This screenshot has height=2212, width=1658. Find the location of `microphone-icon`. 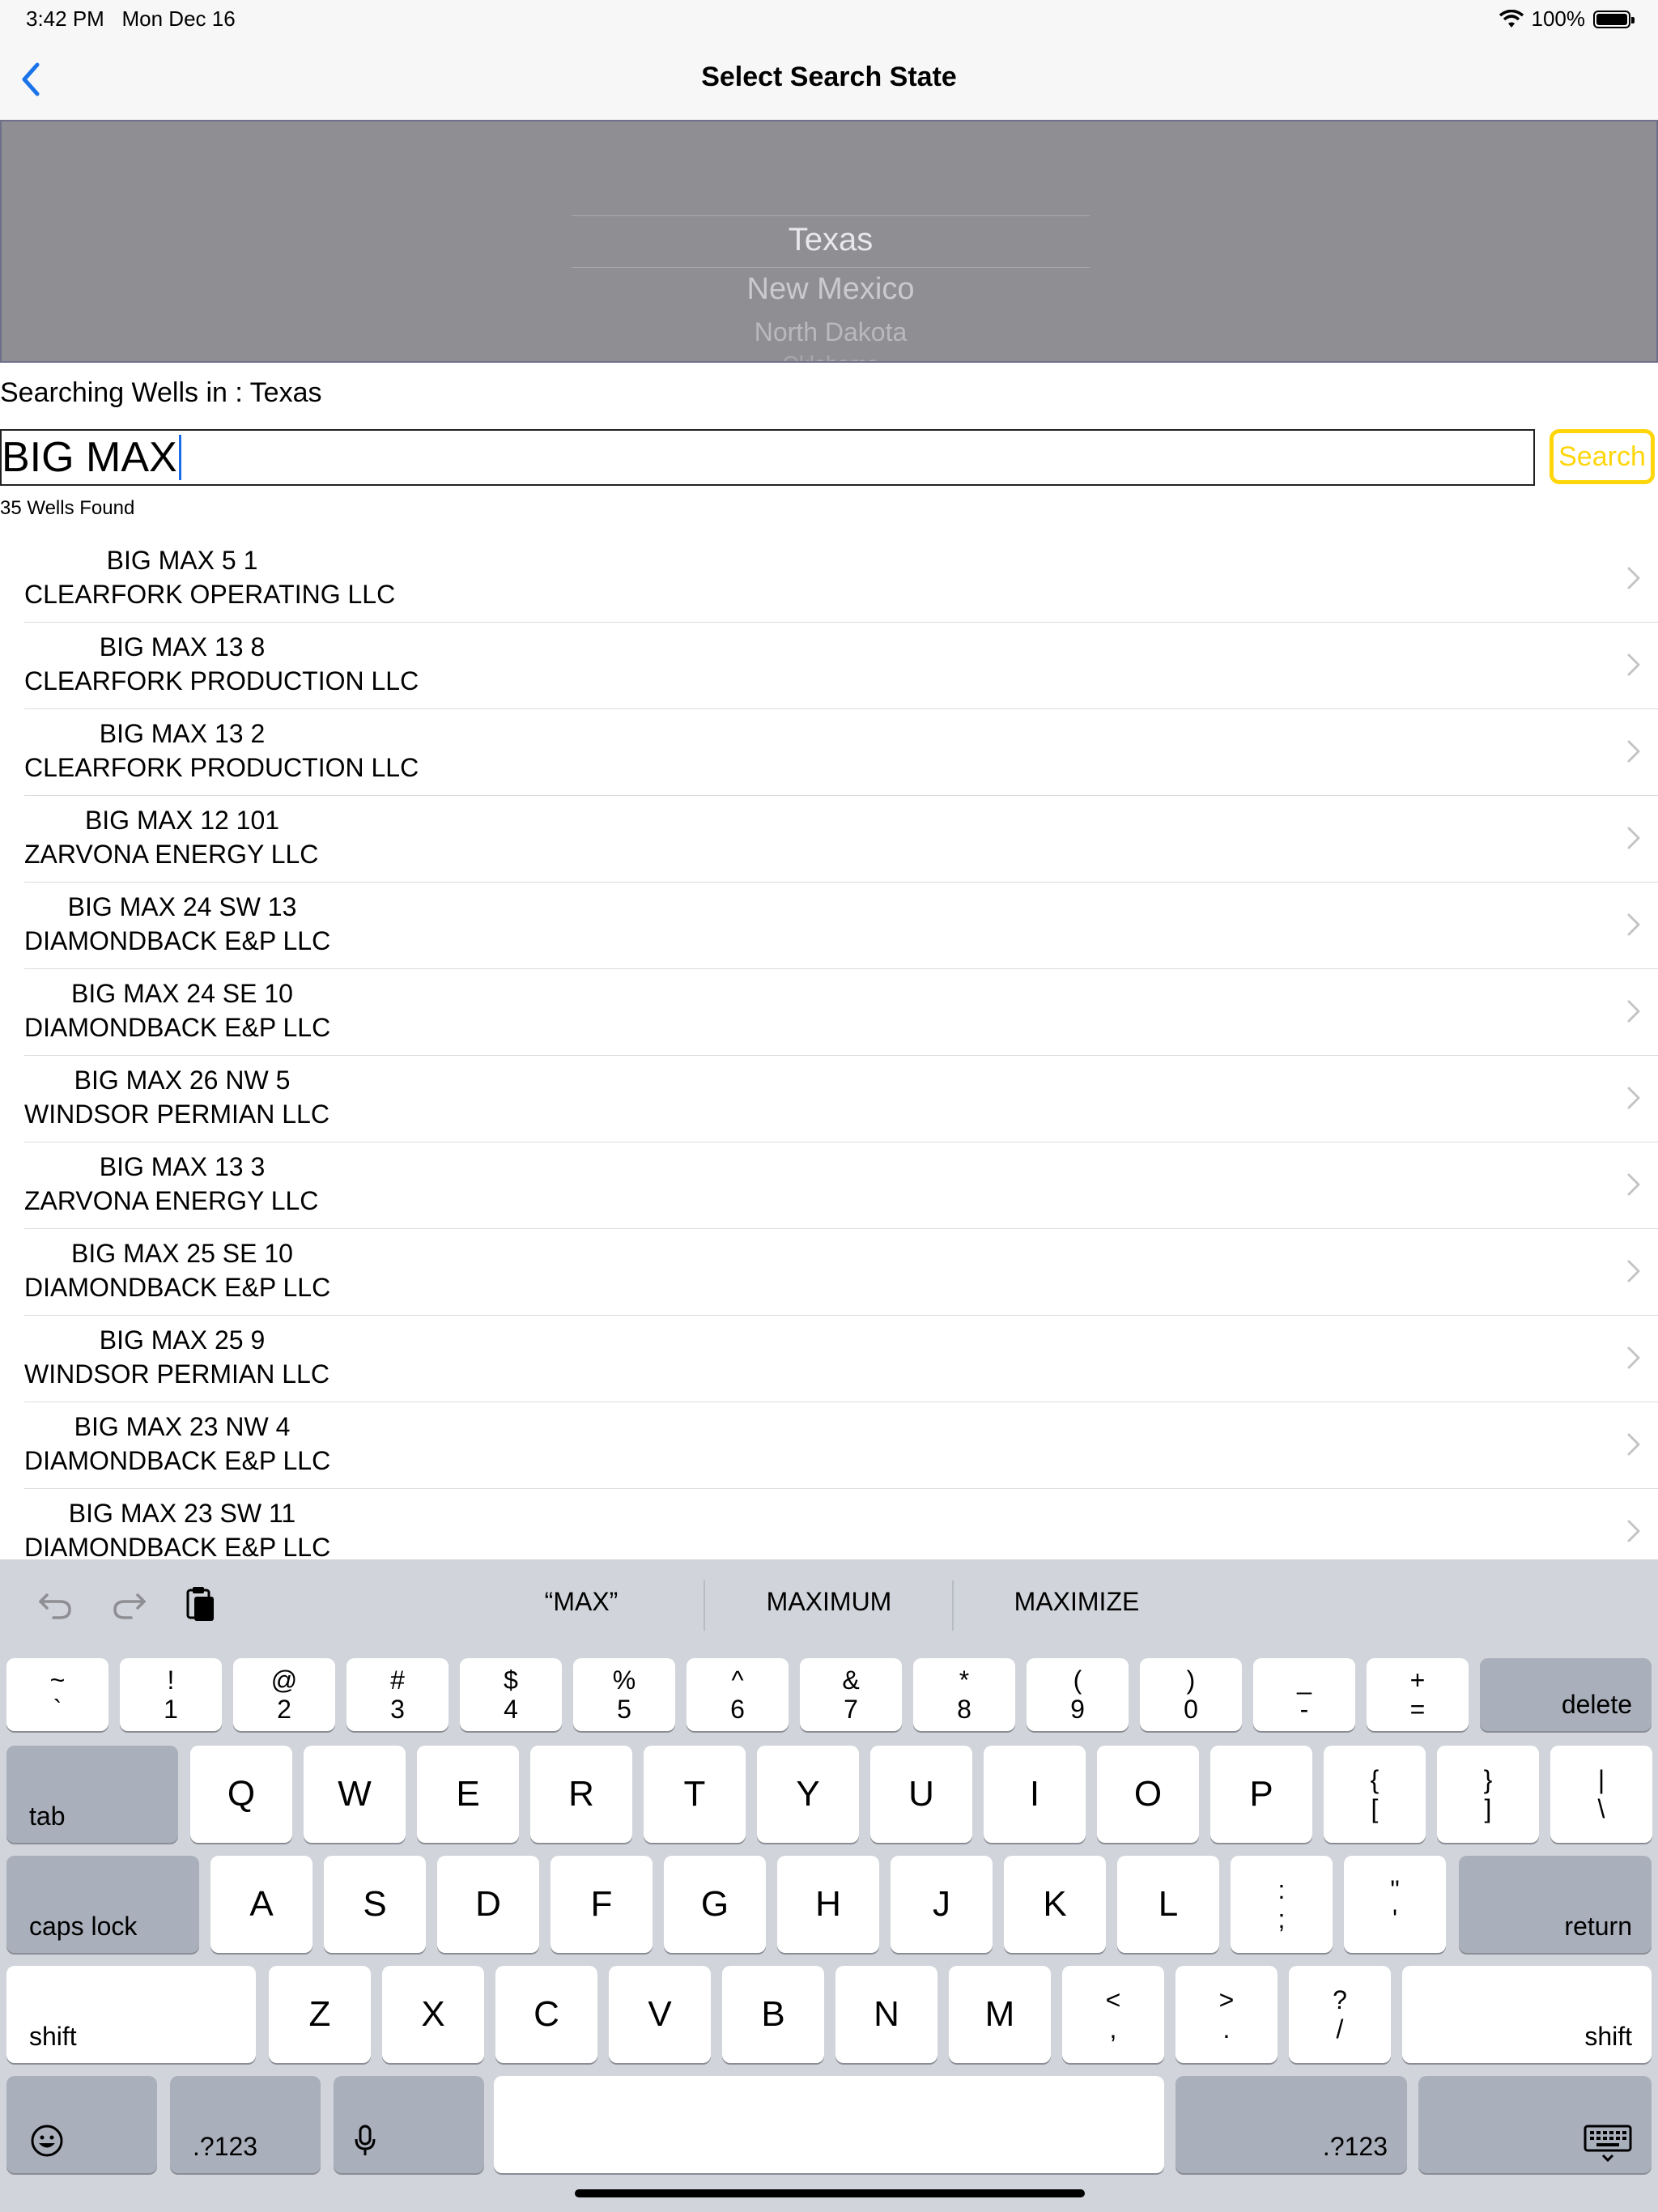

microphone-icon is located at coordinates (365, 2140).